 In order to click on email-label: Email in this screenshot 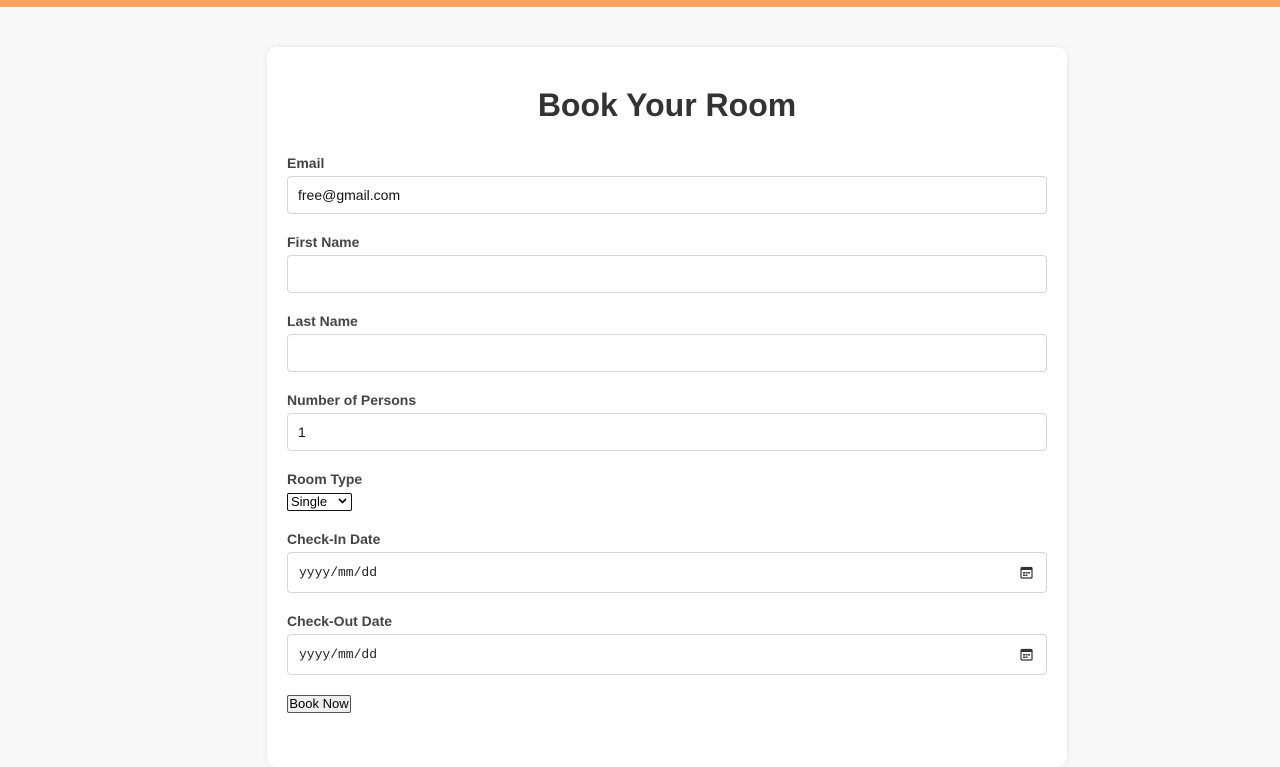, I will do `click(306, 163)`.